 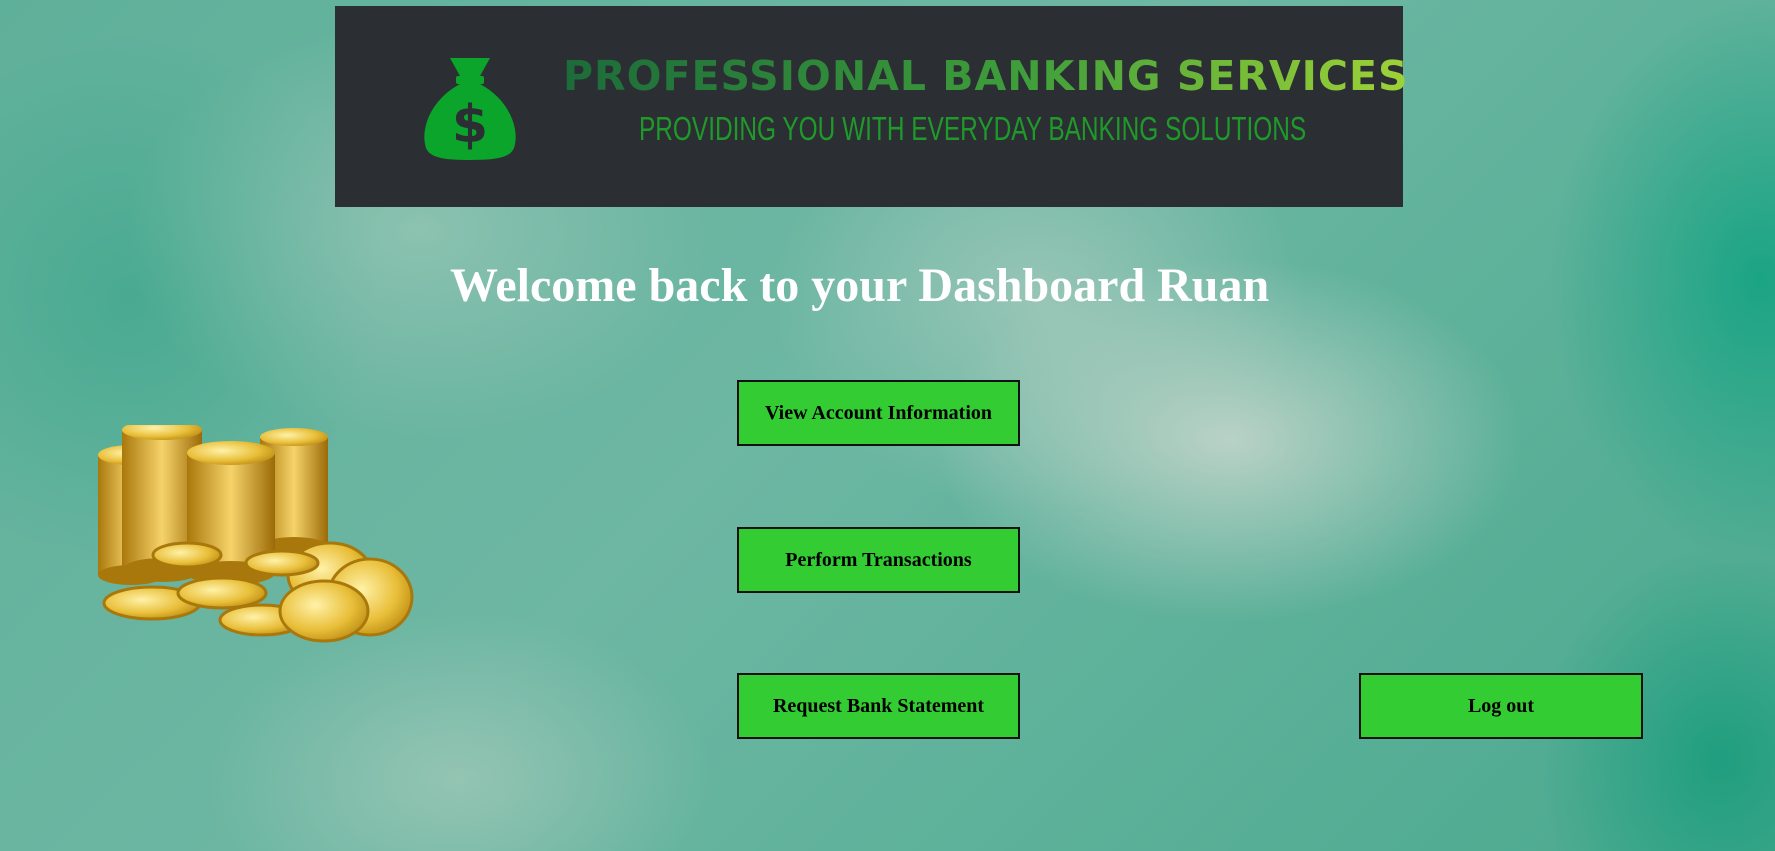 What do you see at coordinates (1501, 706) in the screenshot?
I see `logout-button: Log out` at bounding box center [1501, 706].